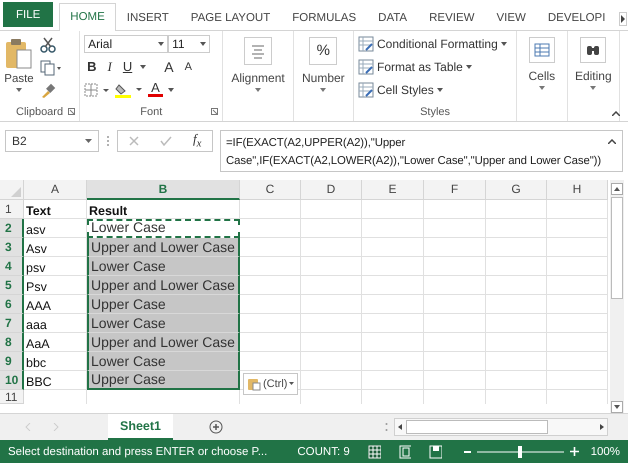  Describe the element at coordinates (163, 190) in the screenshot. I see `column-header: B` at that location.